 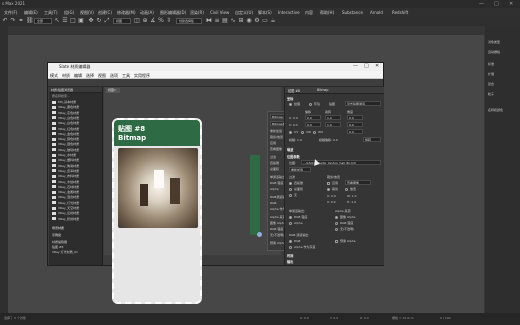 I want to click on view-tab: 视图1, so click(x=113, y=90).